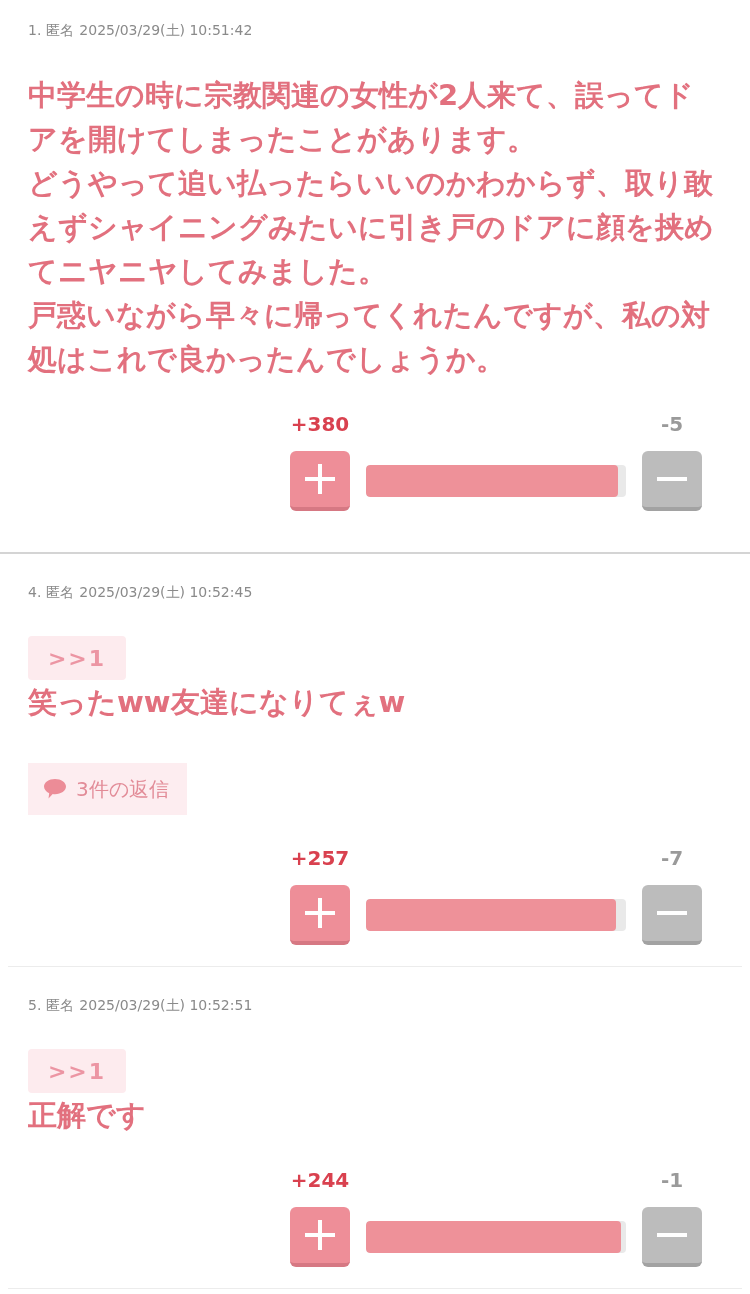 The height and width of the screenshot is (1294, 750). Describe the element at coordinates (55, 789) in the screenshot. I see `speech-bubble-icon` at that location.